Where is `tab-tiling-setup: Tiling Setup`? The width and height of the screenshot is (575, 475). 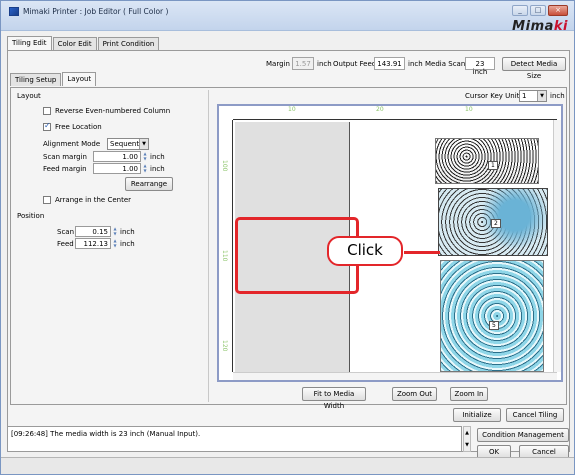 tab-tiling-setup: Tiling Setup is located at coordinates (36, 79).